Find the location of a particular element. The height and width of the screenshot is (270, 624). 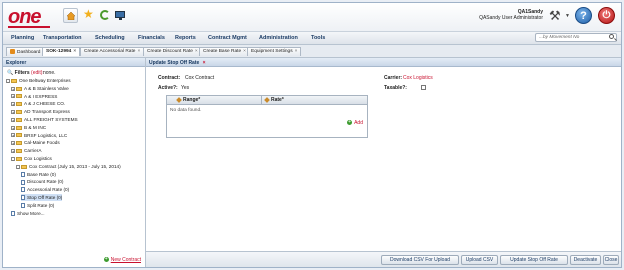

tree-item: + Cal-Maine Foods is located at coordinates (35, 142).